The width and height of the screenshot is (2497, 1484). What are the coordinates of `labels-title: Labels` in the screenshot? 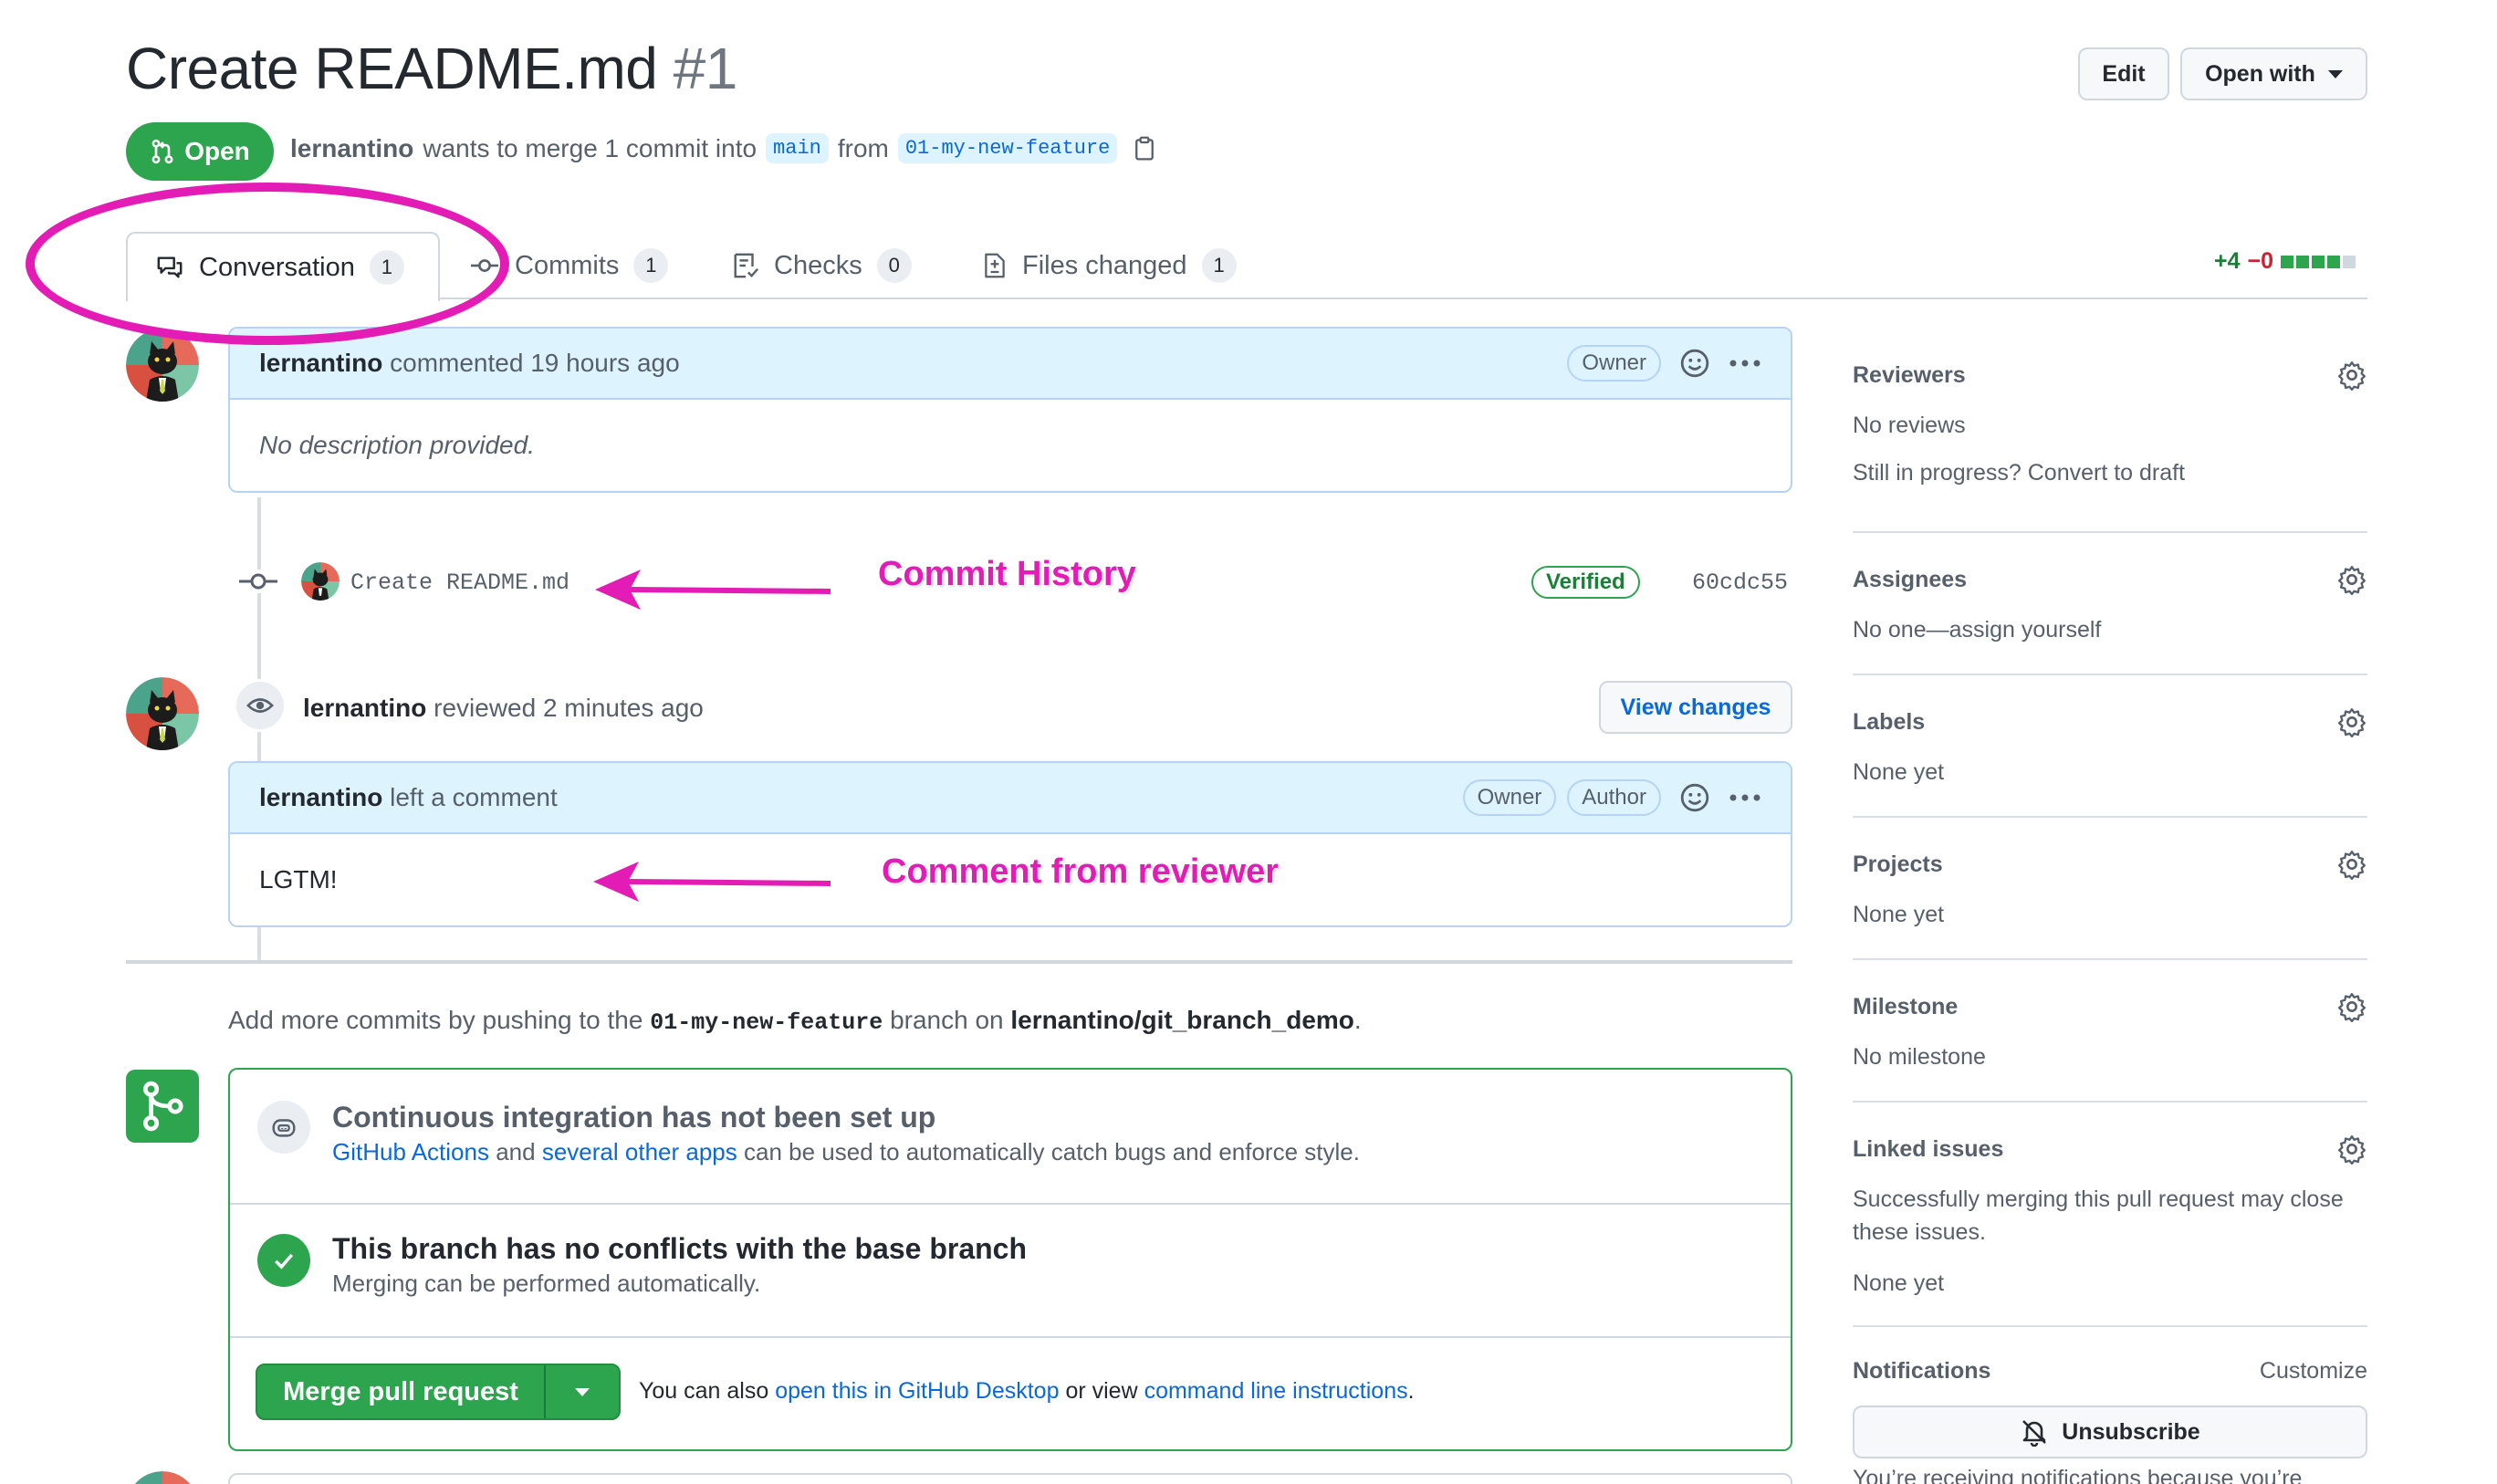 It's located at (1889, 722).